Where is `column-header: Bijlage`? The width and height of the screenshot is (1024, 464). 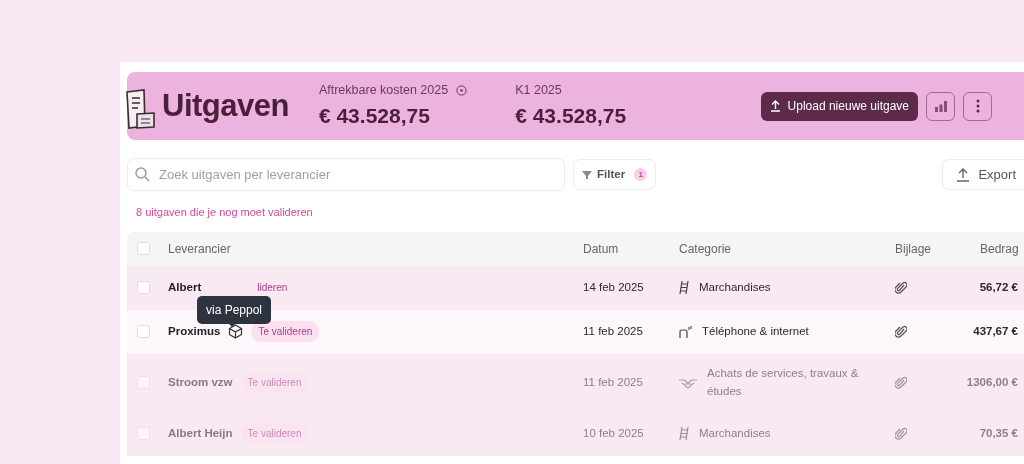 column-header: Bijlage is located at coordinates (914, 249).